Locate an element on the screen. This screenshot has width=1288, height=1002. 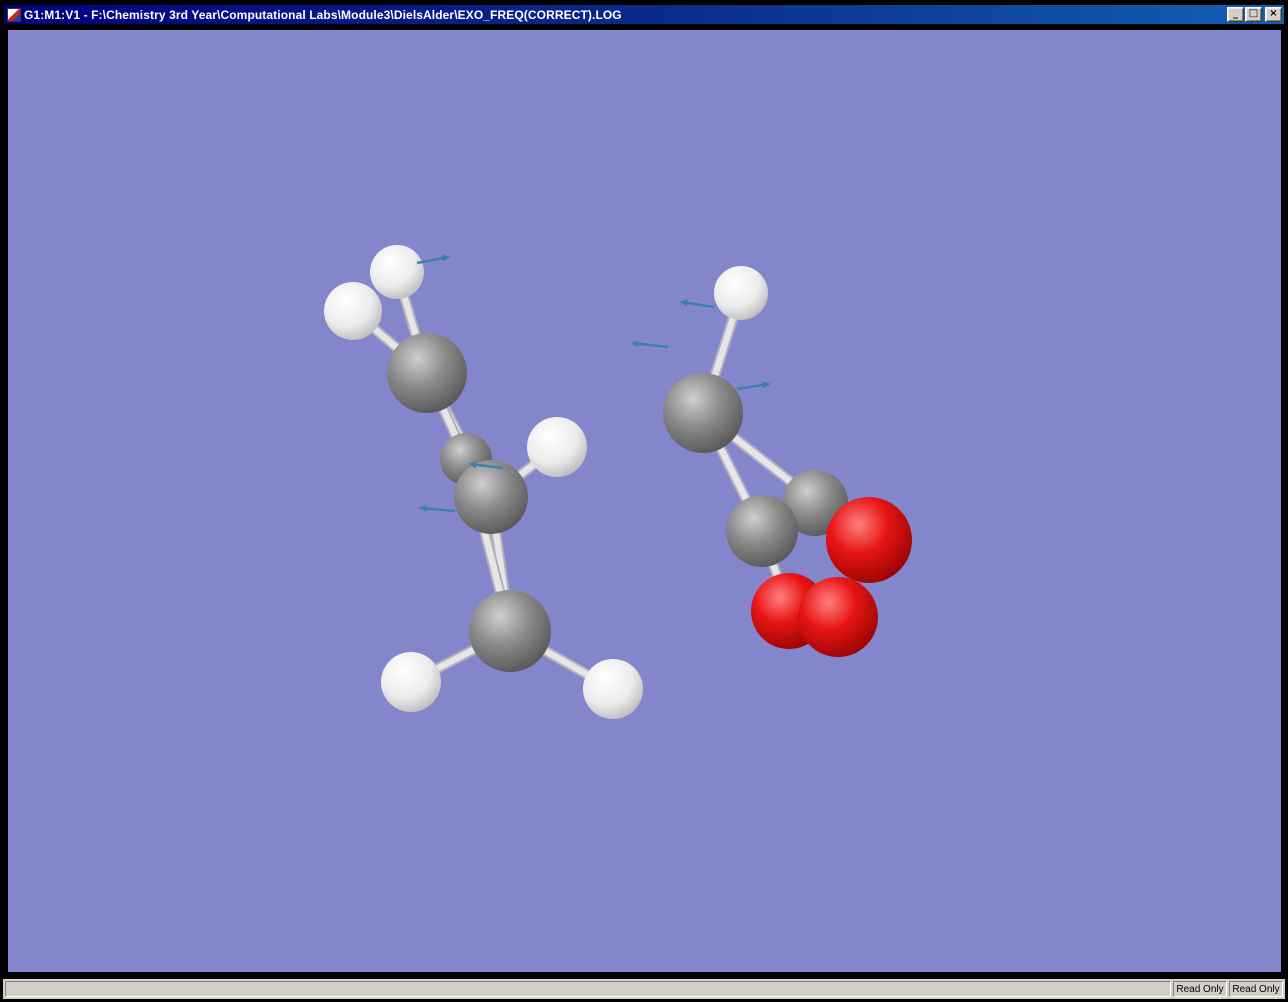
window-controls: _ □ × is located at coordinates (1254, 14).